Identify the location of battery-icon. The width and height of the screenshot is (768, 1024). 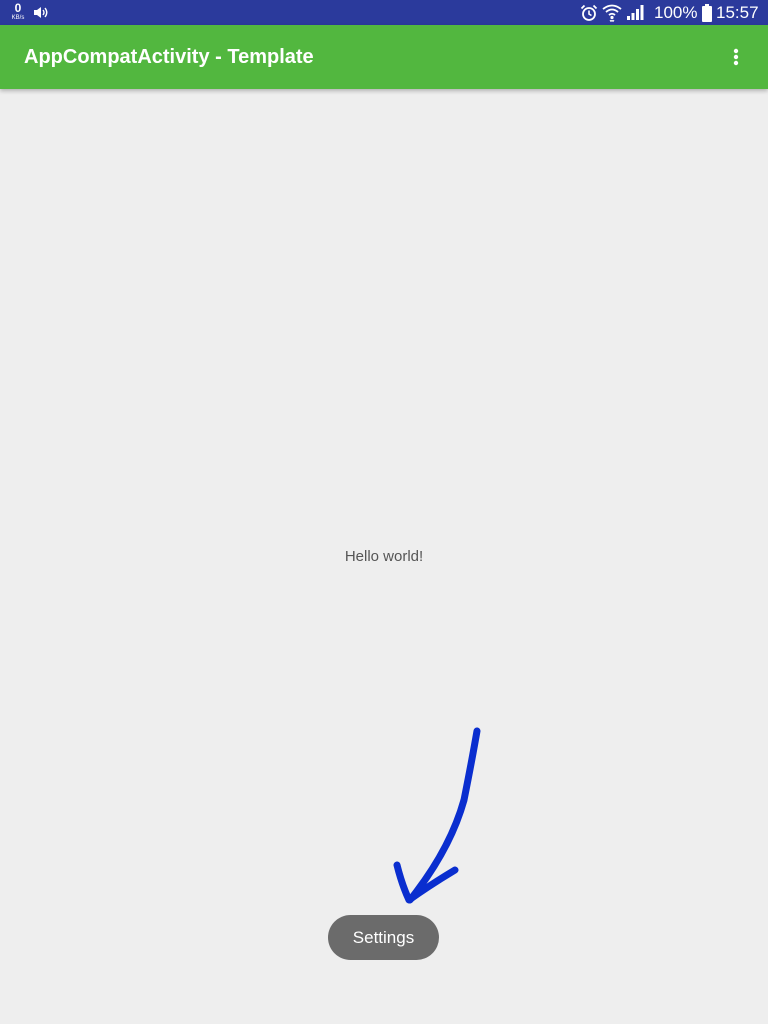
(707, 15).